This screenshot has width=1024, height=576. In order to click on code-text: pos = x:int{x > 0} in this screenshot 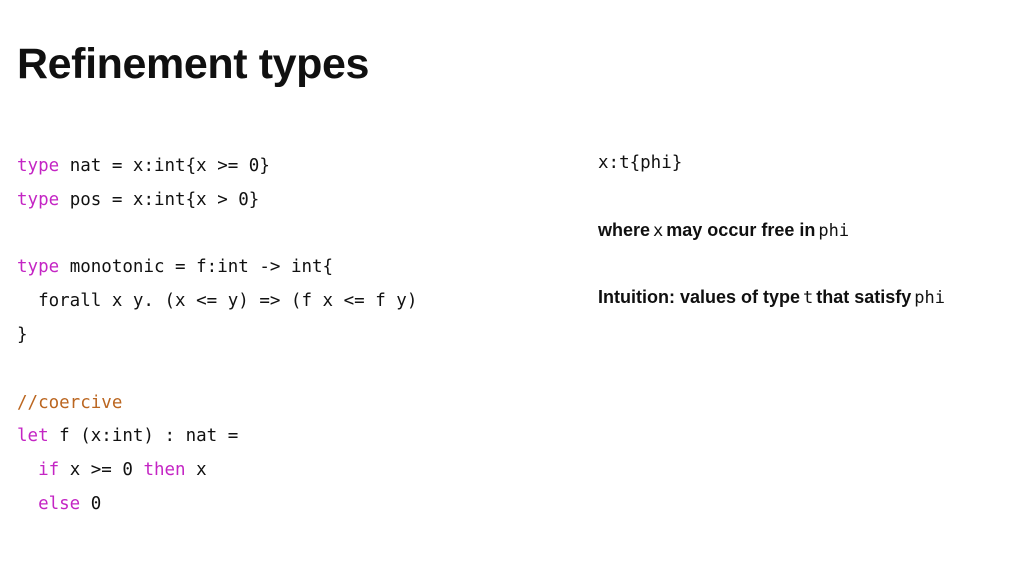, I will do `click(159, 199)`.